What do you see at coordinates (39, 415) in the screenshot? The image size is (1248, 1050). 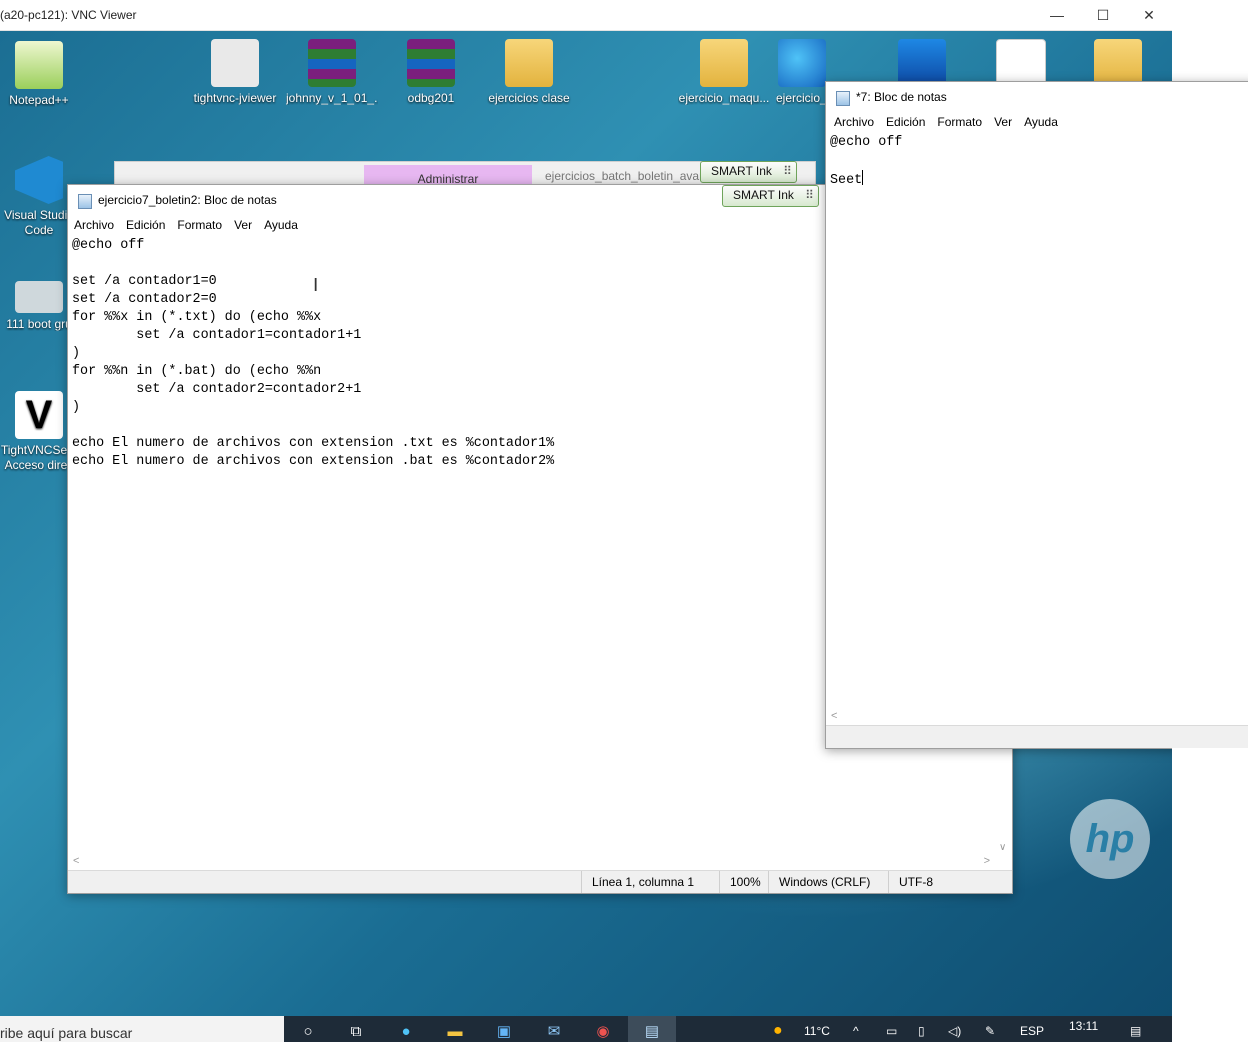 I see `tightvnc-icon: V` at bounding box center [39, 415].